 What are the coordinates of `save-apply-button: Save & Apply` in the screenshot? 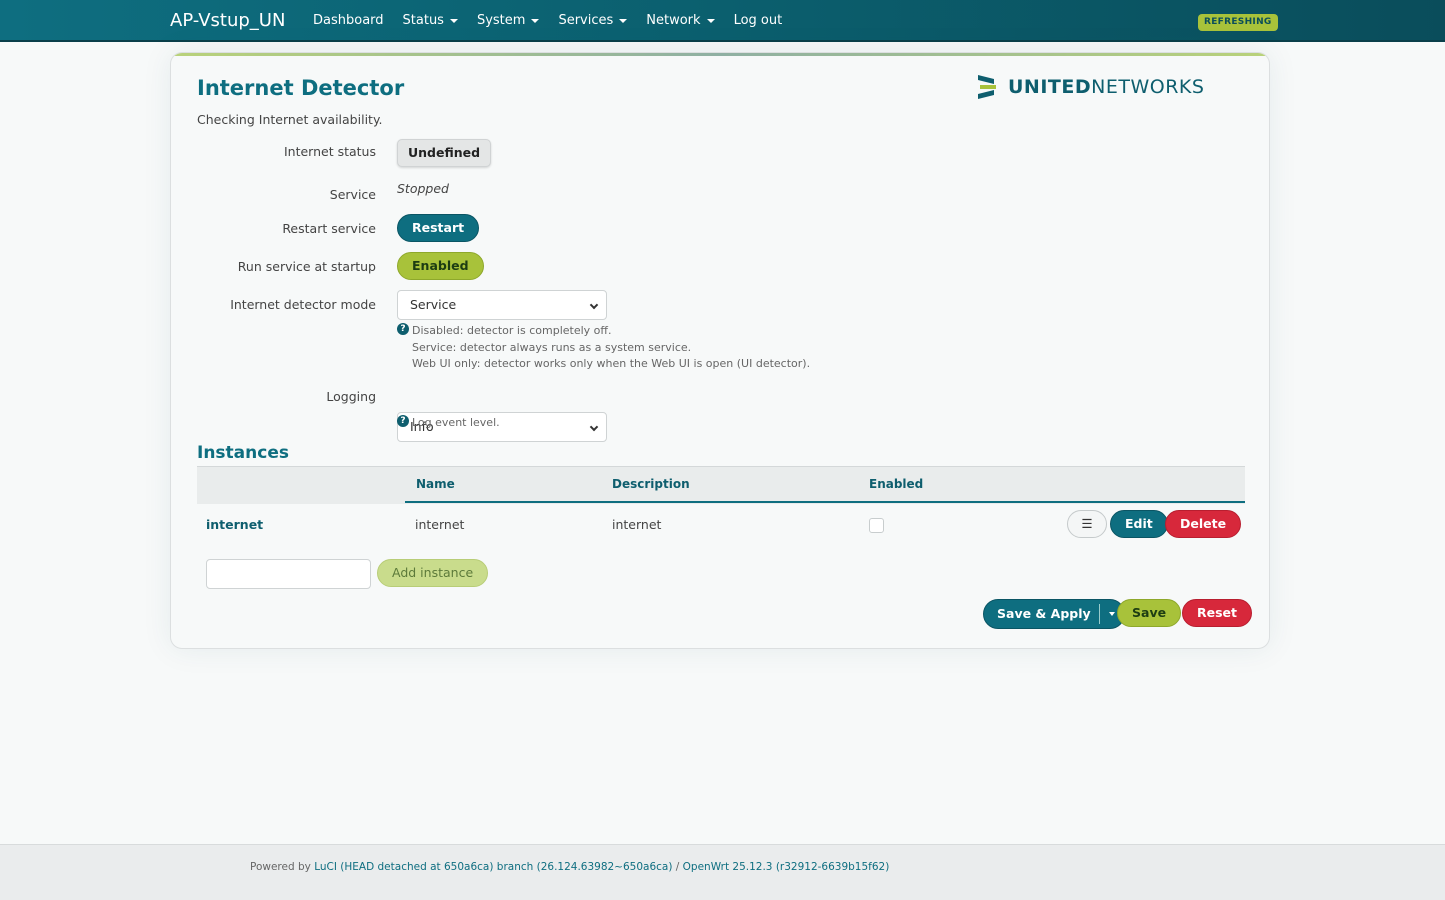 It's located at (1041, 614).